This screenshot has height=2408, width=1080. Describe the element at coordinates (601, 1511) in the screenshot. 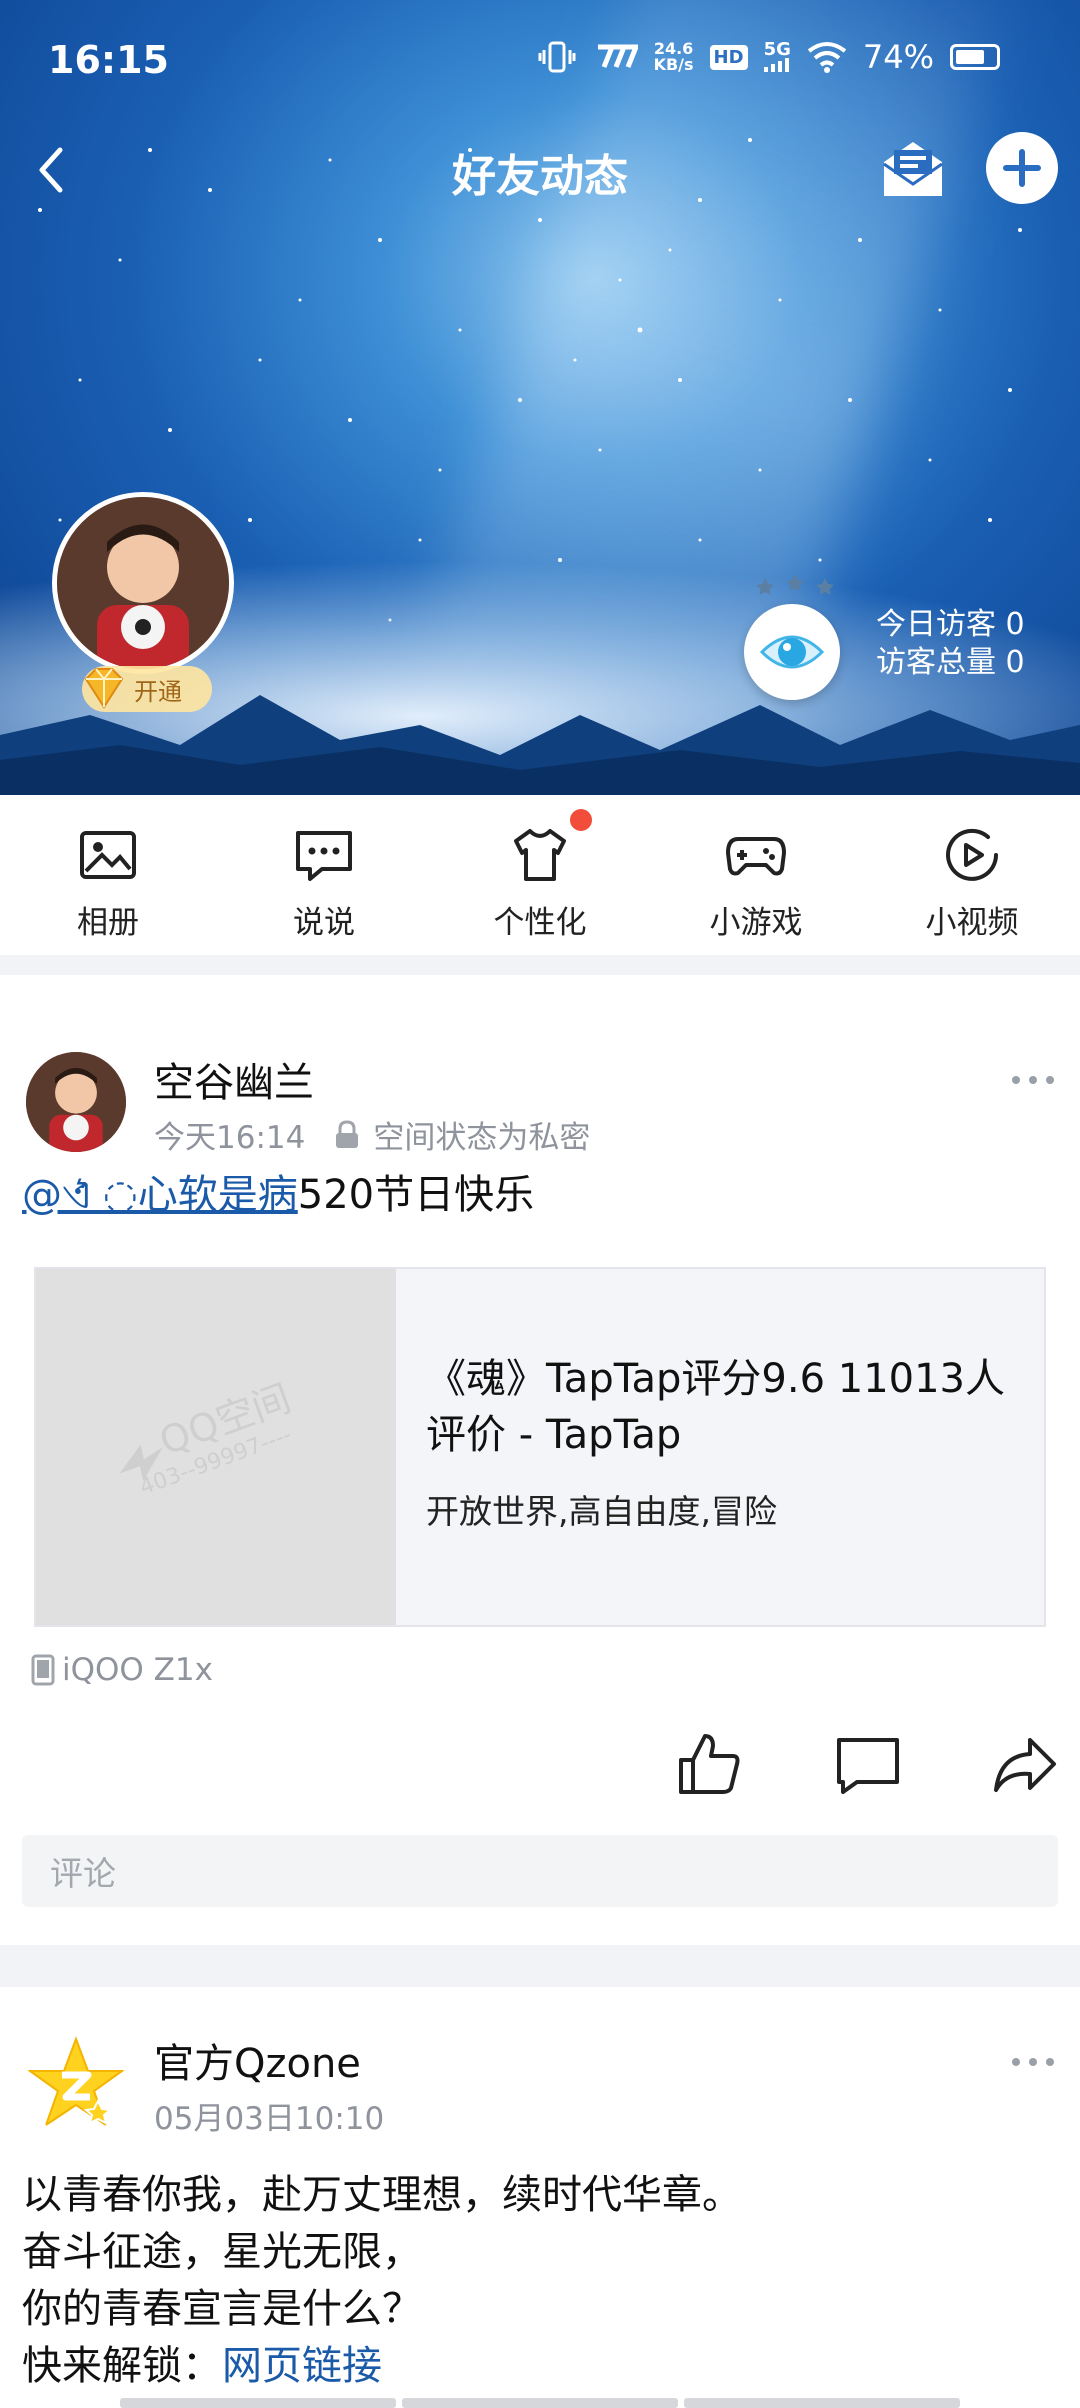

I see `link-description: 开放世界,高自由度,冒险` at that location.